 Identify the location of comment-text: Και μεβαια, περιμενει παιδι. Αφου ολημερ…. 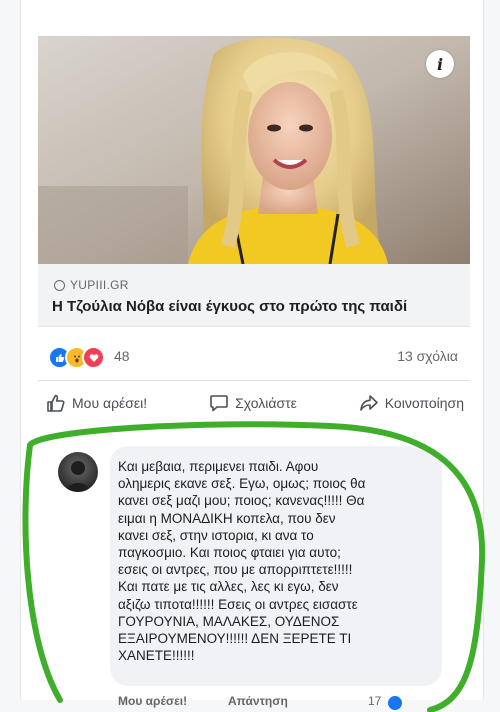
(242, 561).